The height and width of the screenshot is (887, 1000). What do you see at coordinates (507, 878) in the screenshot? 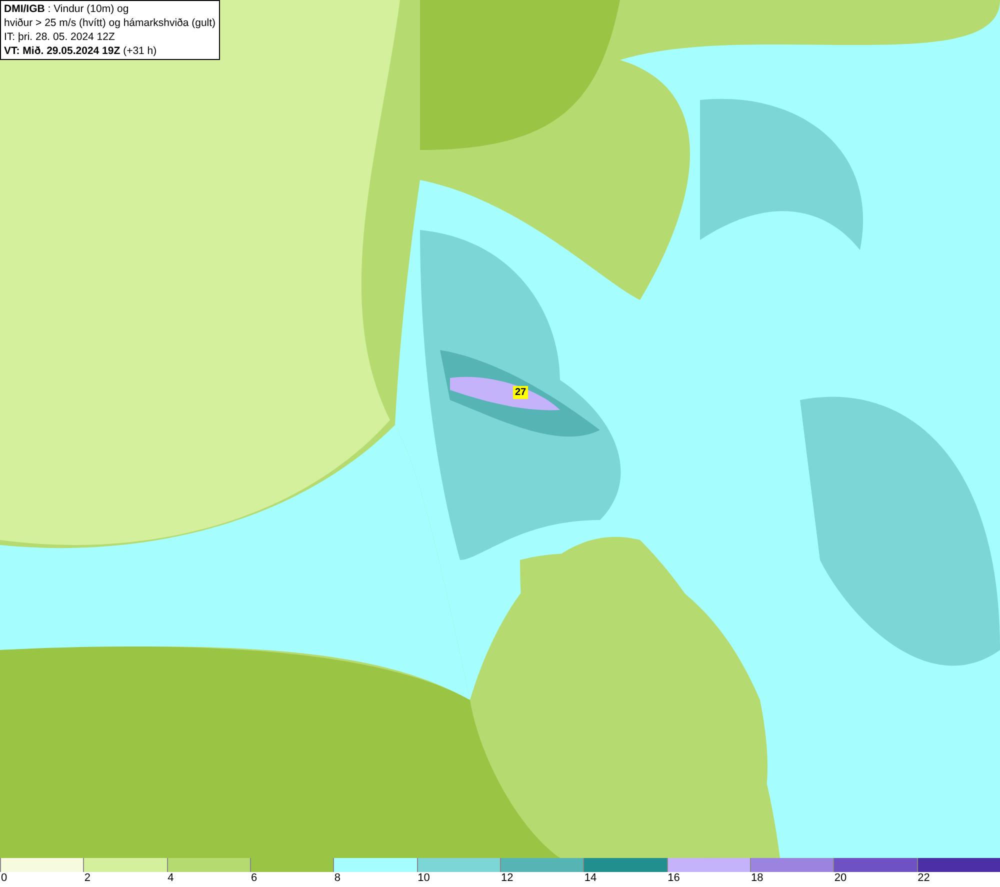
I see `legend-tick-label: 12` at bounding box center [507, 878].